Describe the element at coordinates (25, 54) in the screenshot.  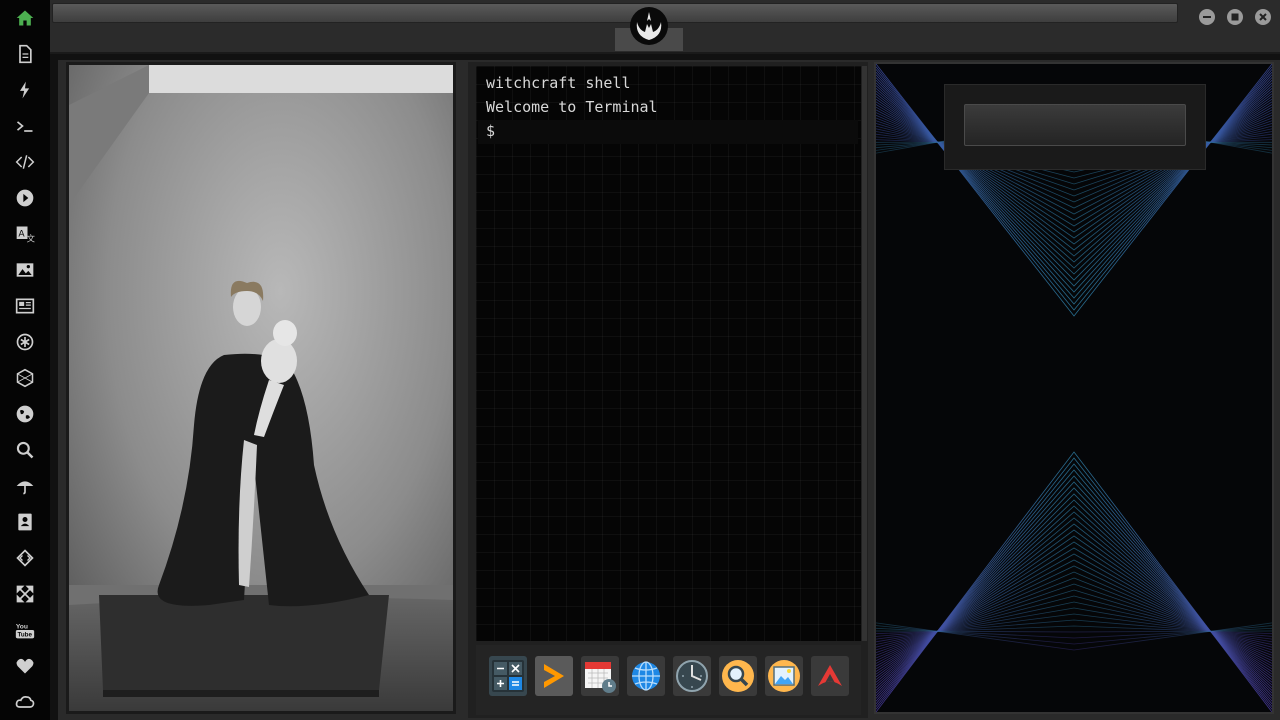
I see `document-icon` at that location.